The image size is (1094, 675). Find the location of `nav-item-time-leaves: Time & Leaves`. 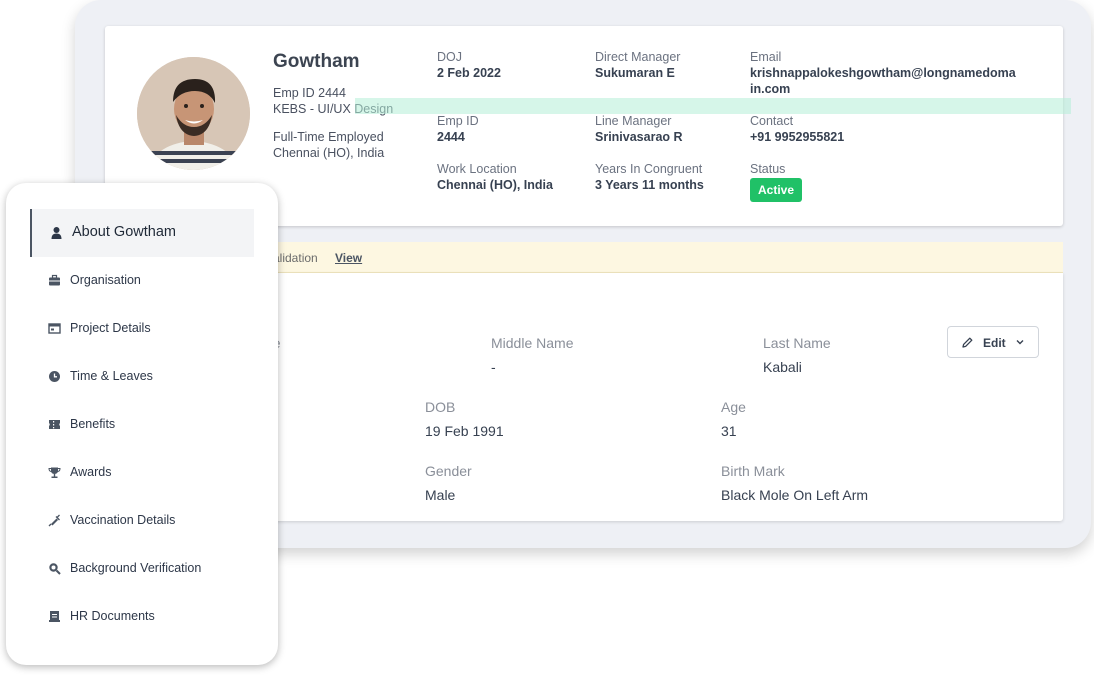

nav-item-time-leaves: Time & Leaves is located at coordinates (142, 377).